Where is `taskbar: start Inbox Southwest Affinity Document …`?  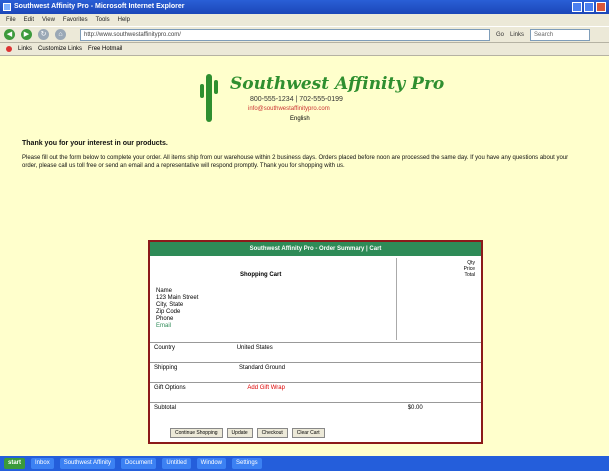
taskbar: start Inbox Southwest Affinity Document … is located at coordinates (304, 463).